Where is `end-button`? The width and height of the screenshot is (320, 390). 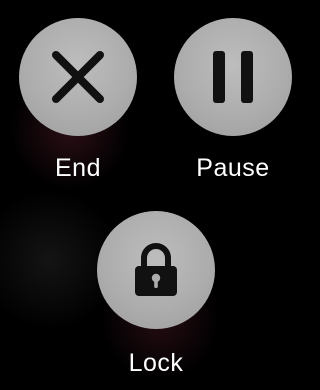
end-button is located at coordinates (78, 77).